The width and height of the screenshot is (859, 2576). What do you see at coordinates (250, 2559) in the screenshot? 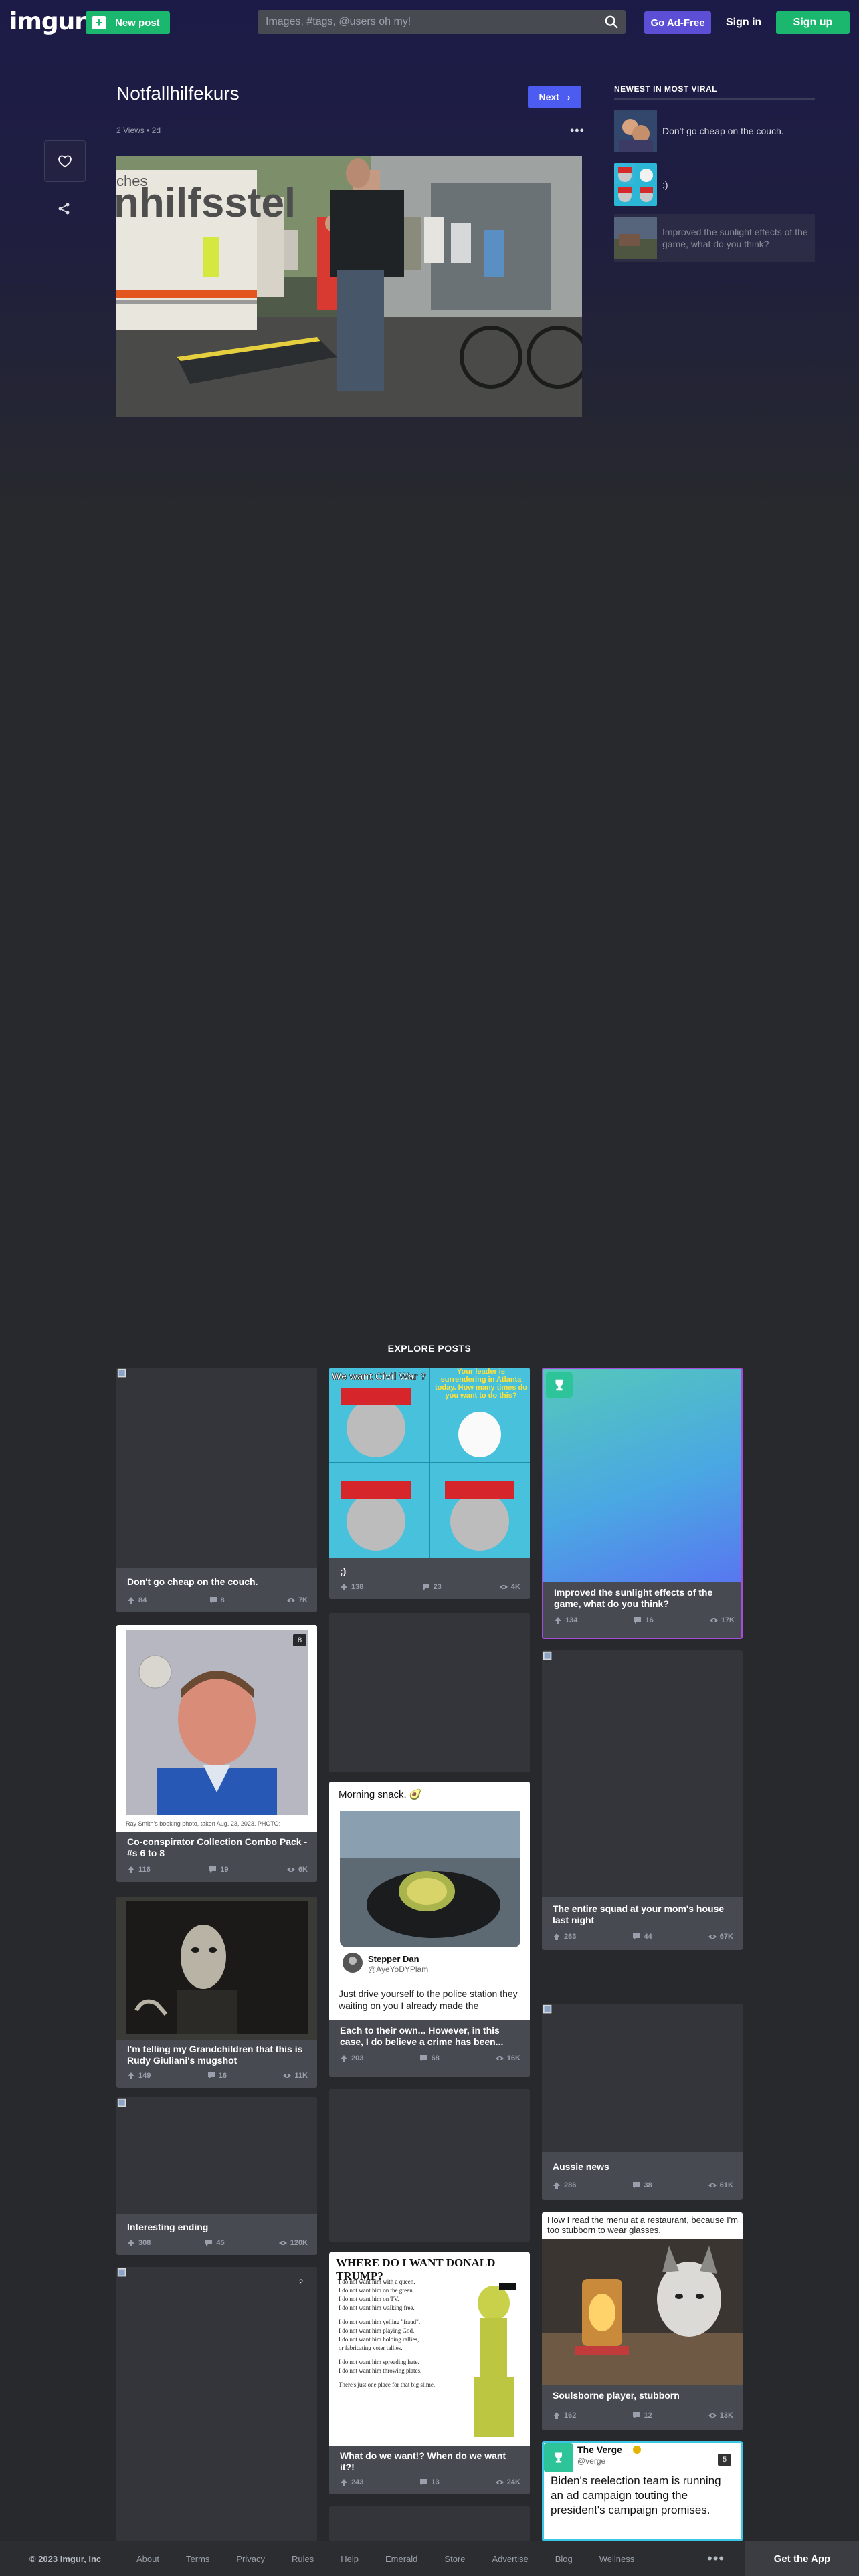
I see `footer-link-privacy: Privacy` at bounding box center [250, 2559].